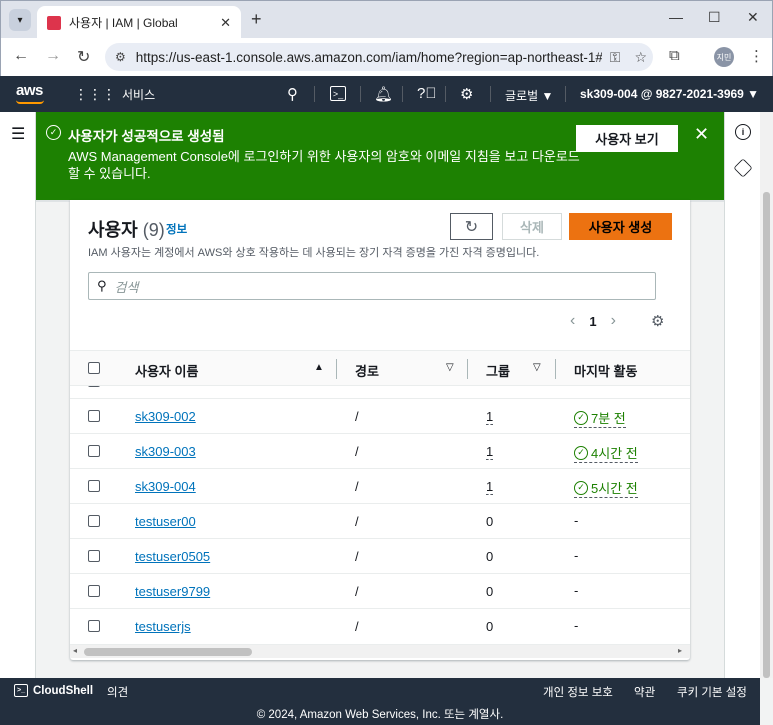 The height and width of the screenshot is (725, 773). What do you see at coordinates (168, 652) in the screenshot?
I see `table-scrollbar-thumb` at bounding box center [168, 652].